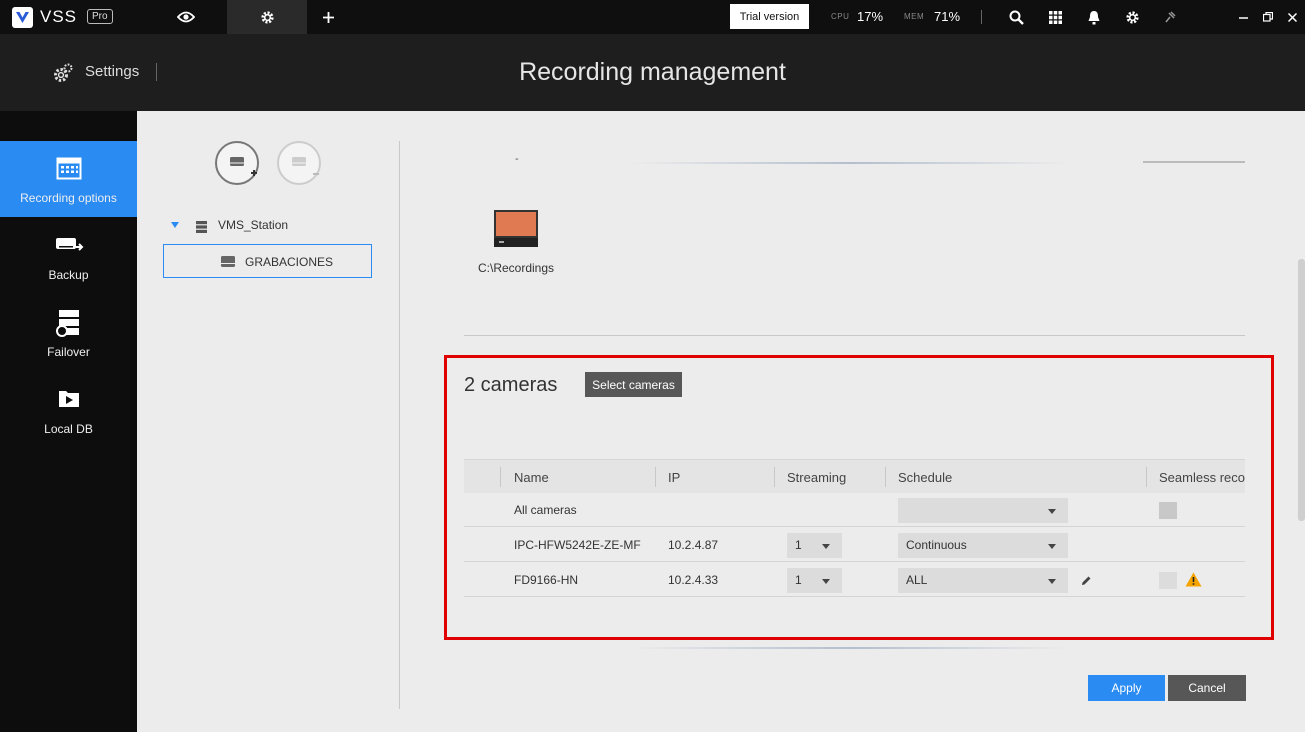  What do you see at coordinates (243, 166) in the screenshot?
I see `add-storage-icon` at bounding box center [243, 166].